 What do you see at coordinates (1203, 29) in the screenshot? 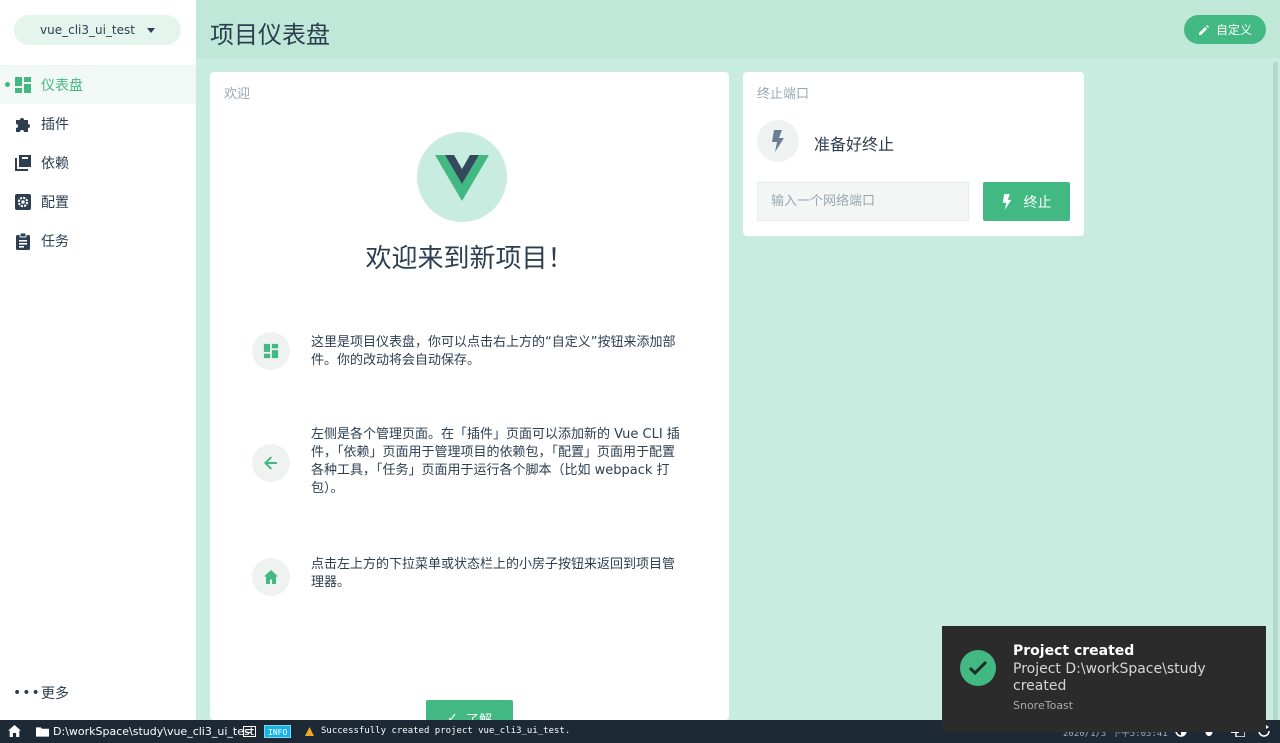
I see `pencil-icon` at bounding box center [1203, 29].